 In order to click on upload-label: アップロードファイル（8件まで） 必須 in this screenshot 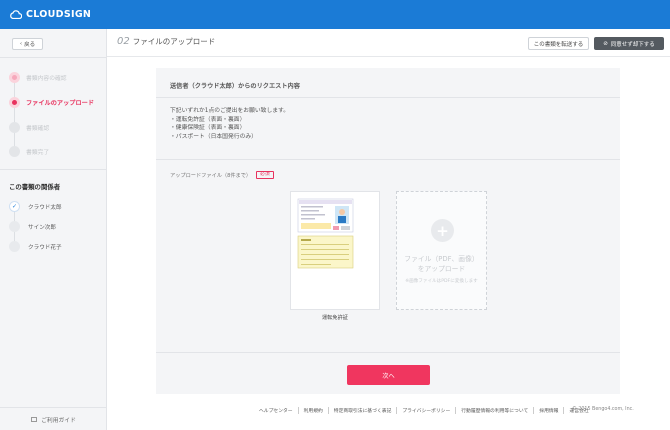, I will do `click(222, 175)`.